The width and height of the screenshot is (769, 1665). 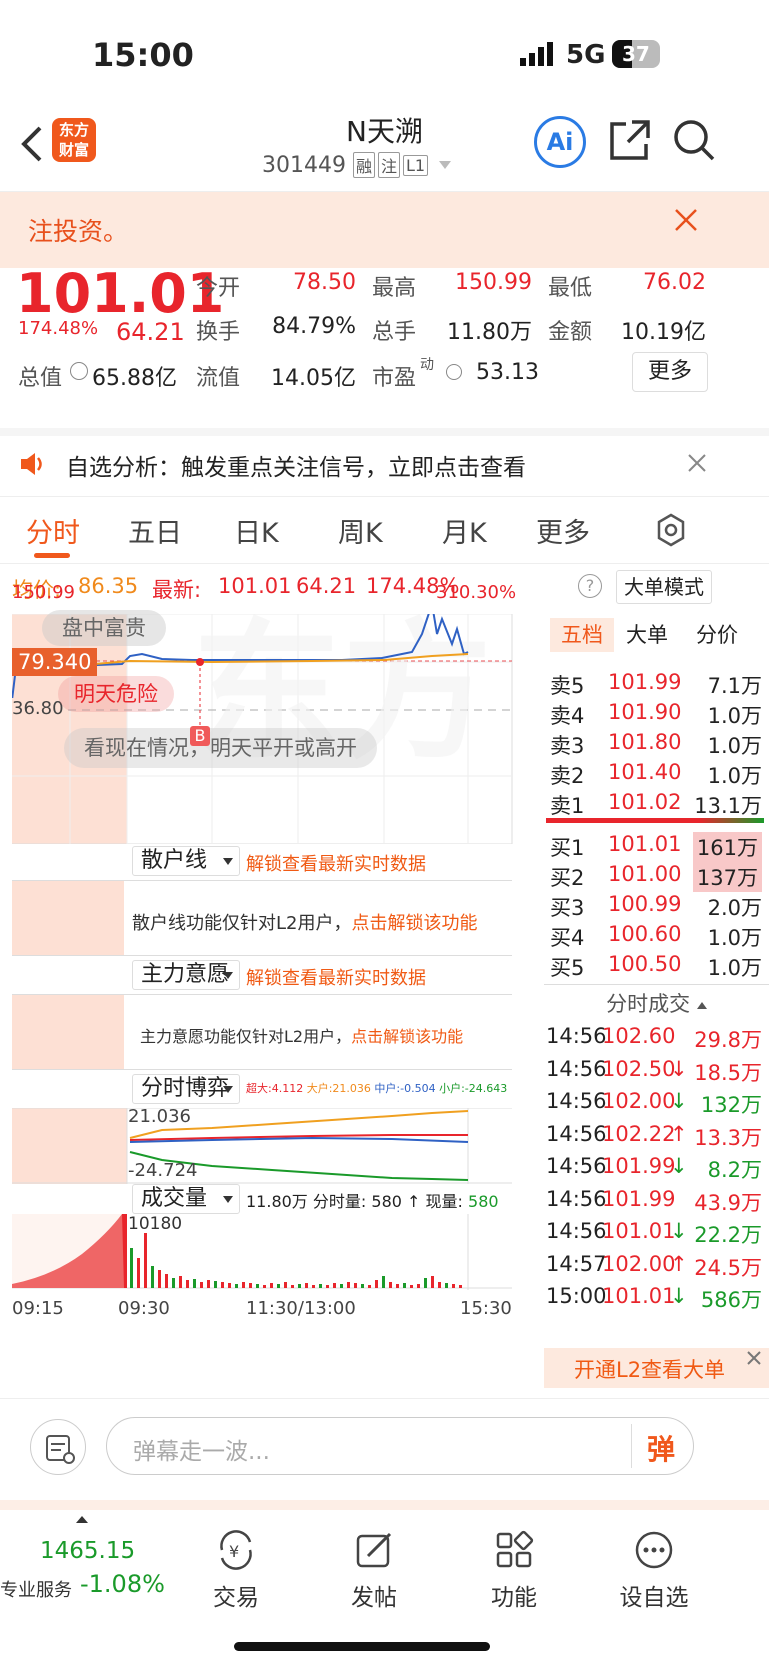 What do you see at coordinates (639, 1068) in the screenshot?
I see `trade-price: 102.50` at bounding box center [639, 1068].